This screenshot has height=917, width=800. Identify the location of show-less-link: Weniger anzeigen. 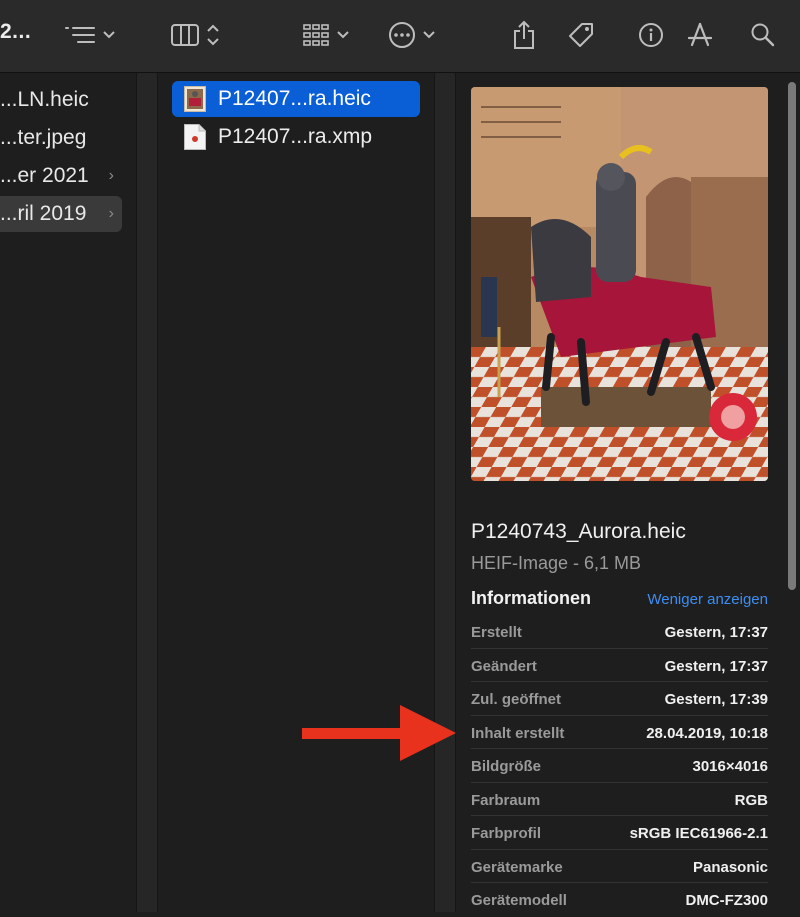
(707, 599).